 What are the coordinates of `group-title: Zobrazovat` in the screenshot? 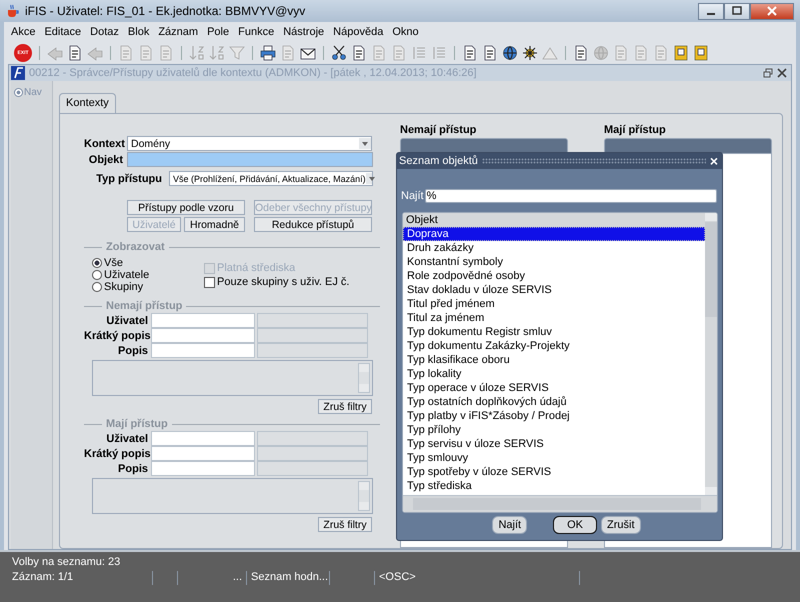 It's located at (135, 247).